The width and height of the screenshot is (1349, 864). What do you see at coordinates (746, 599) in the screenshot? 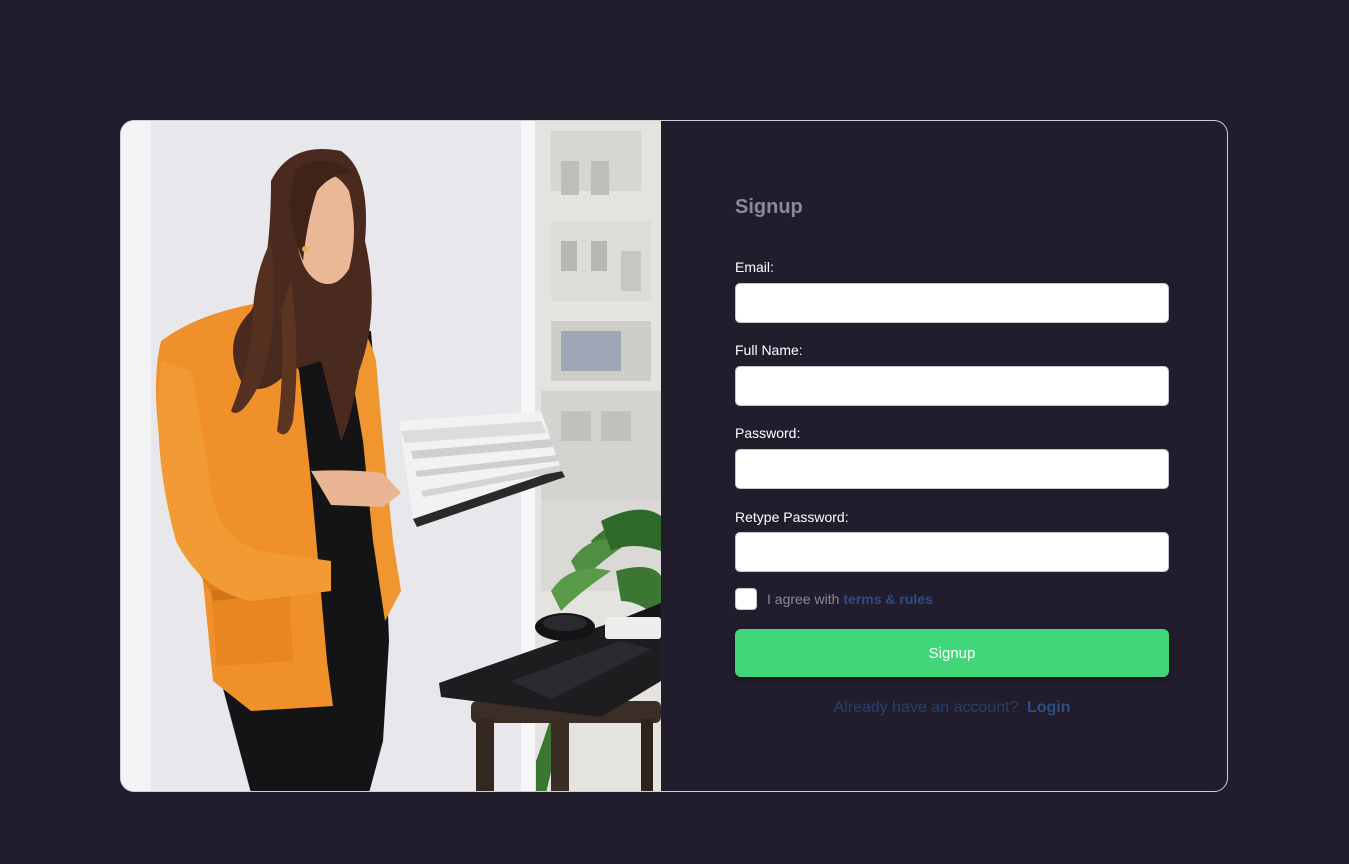
I see `agree-checkbox` at bounding box center [746, 599].